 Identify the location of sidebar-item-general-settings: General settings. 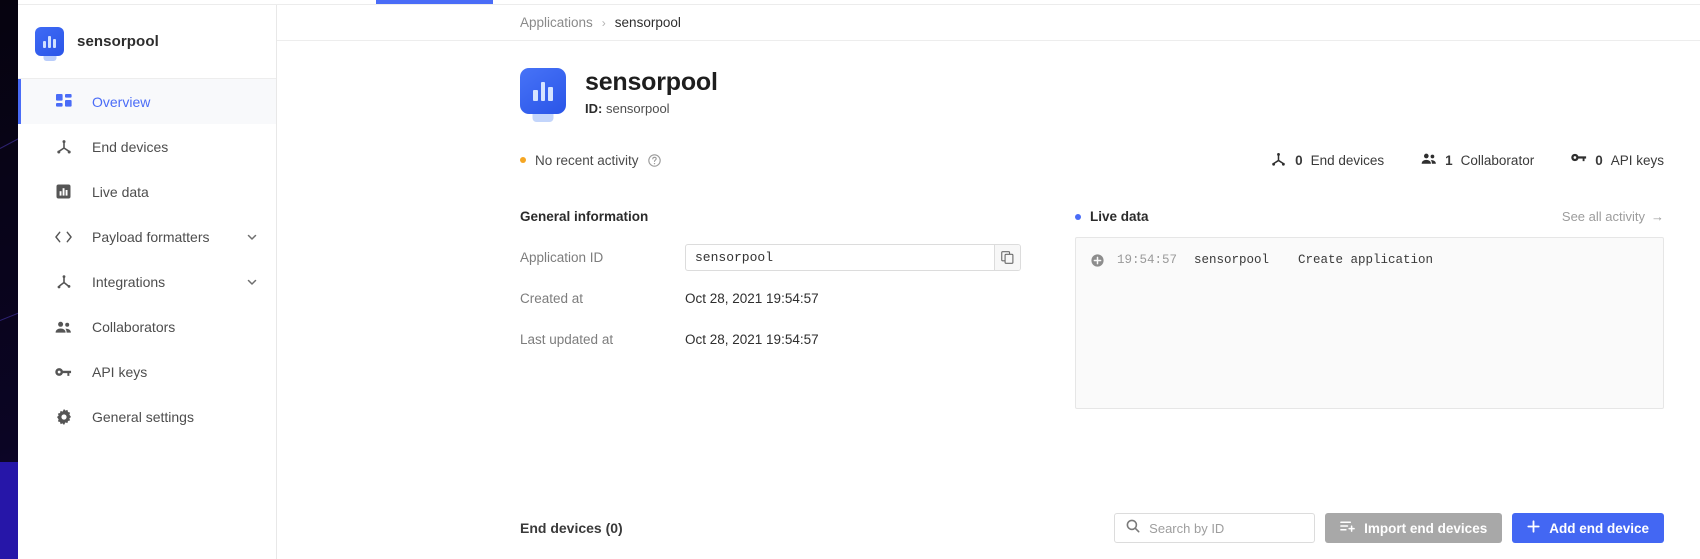
(147, 416).